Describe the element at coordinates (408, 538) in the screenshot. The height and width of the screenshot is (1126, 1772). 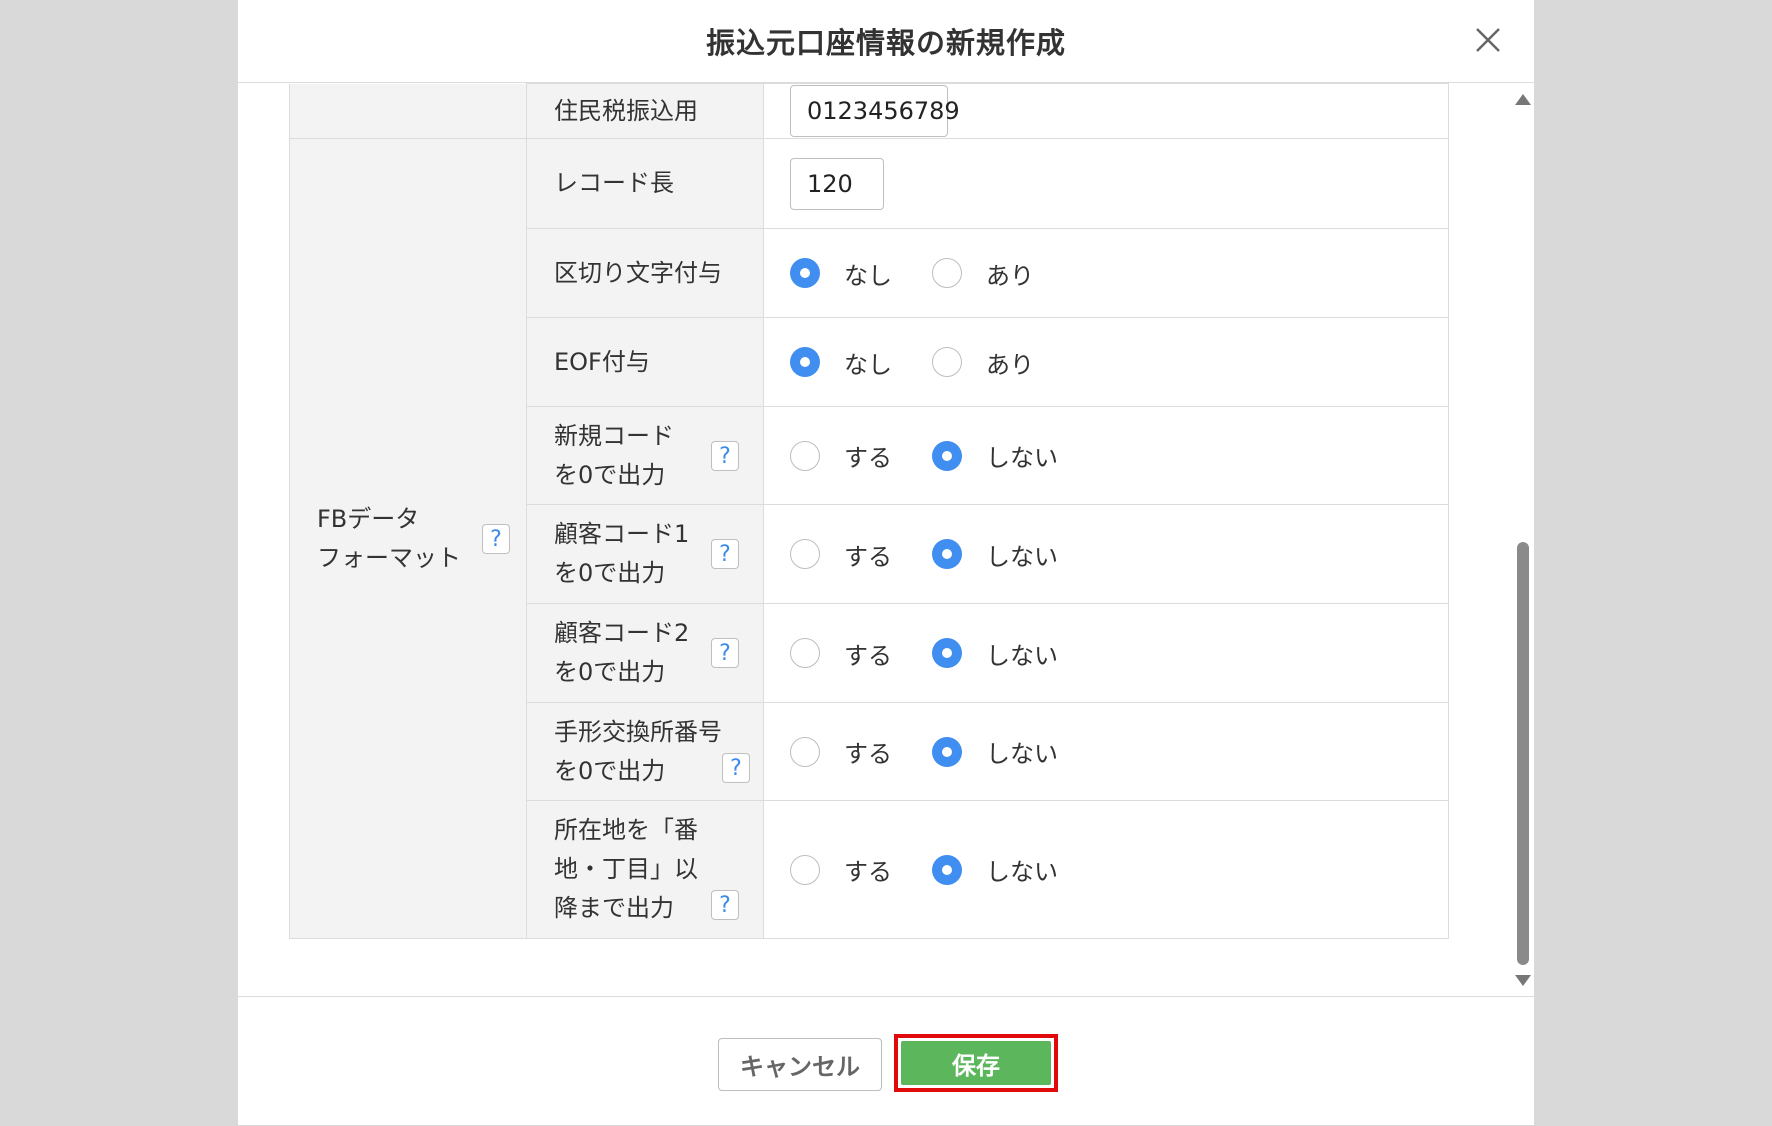
I see `group-cell-fb-format: FBデータ フォーマット ?` at that location.